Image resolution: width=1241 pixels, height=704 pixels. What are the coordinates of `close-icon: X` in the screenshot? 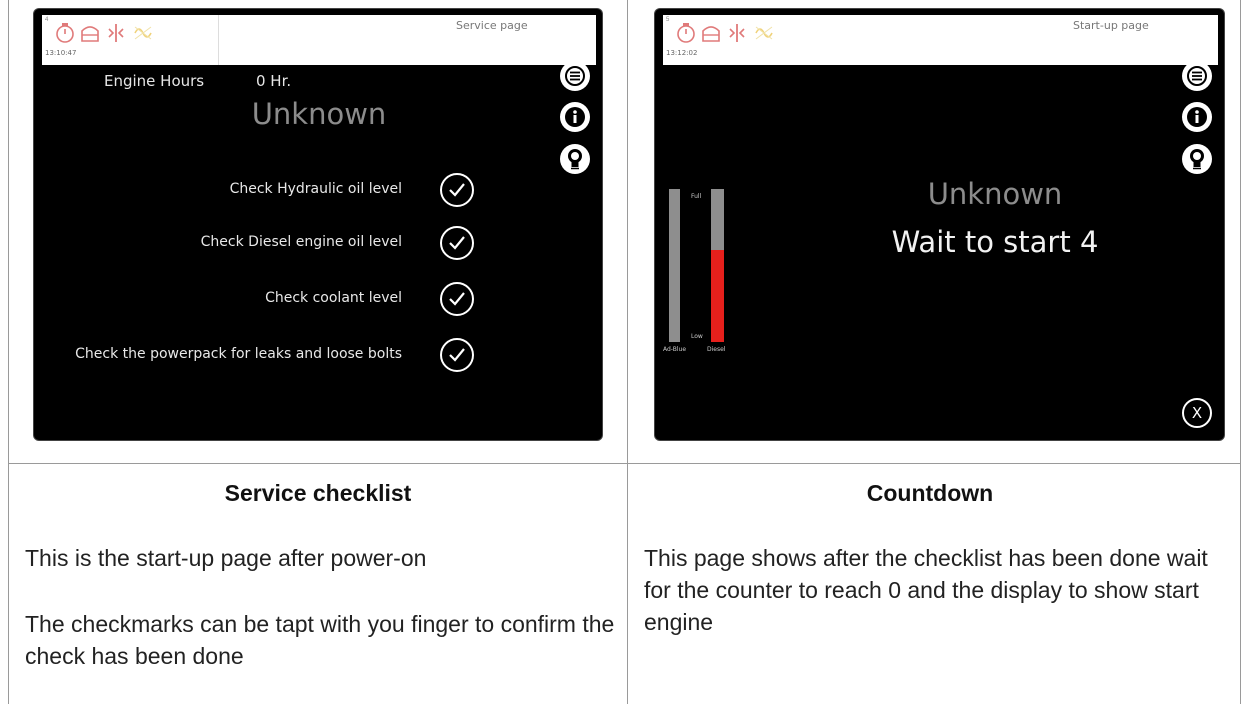 It's located at (1197, 413).